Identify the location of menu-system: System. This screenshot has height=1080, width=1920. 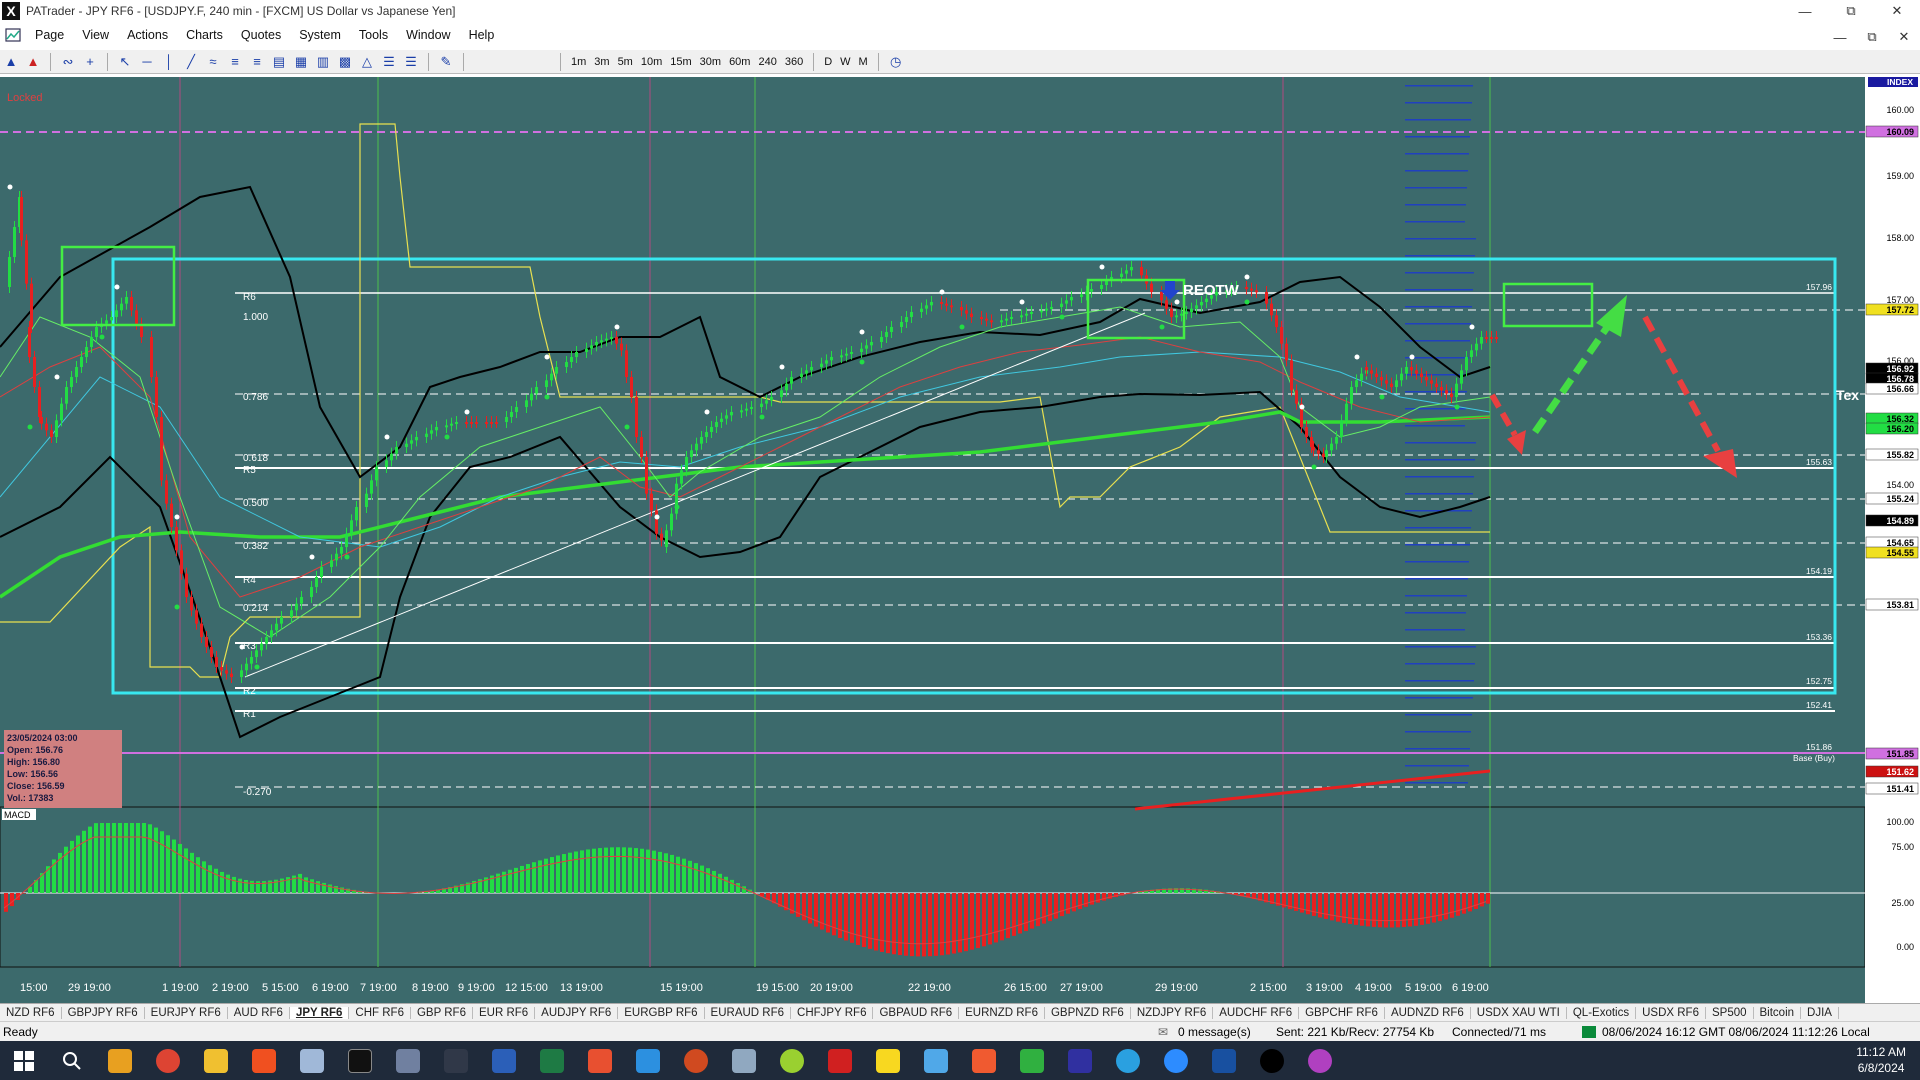
(320, 35).